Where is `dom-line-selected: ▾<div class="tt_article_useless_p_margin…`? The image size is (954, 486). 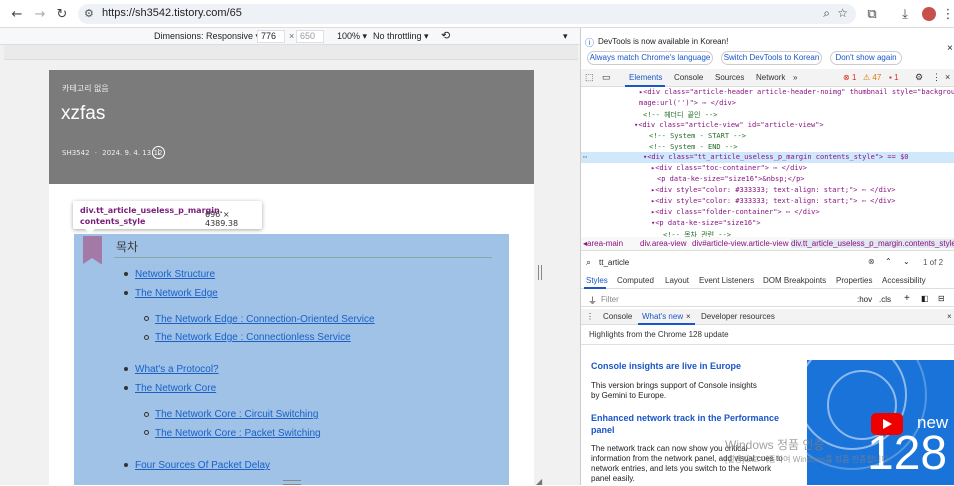 dom-line-selected: ▾<div class="tt_article_useless_p_margin… is located at coordinates (776, 157).